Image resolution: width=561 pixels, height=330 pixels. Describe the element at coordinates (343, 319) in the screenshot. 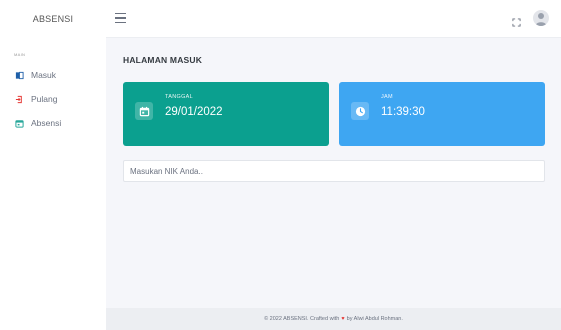

I see `heart-icon: ♥` at that location.